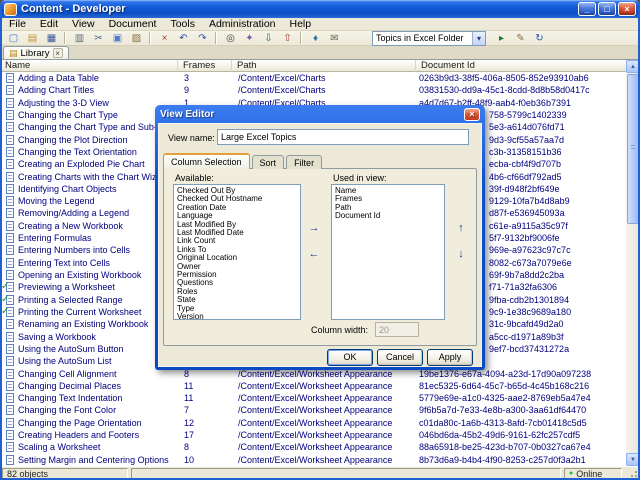 Image resolution: width=640 pixels, height=480 pixels. Describe the element at coordinates (133, 24) in the screenshot. I see `menu-item: Document` at that location.